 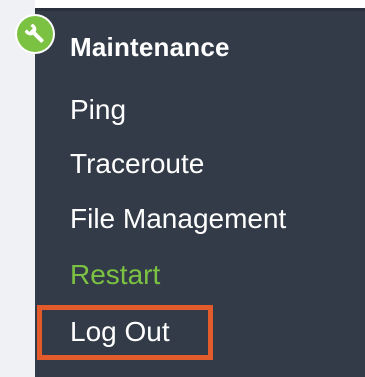 What do you see at coordinates (35, 34) in the screenshot?
I see `wrench-icon` at bounding box center [35, 34].